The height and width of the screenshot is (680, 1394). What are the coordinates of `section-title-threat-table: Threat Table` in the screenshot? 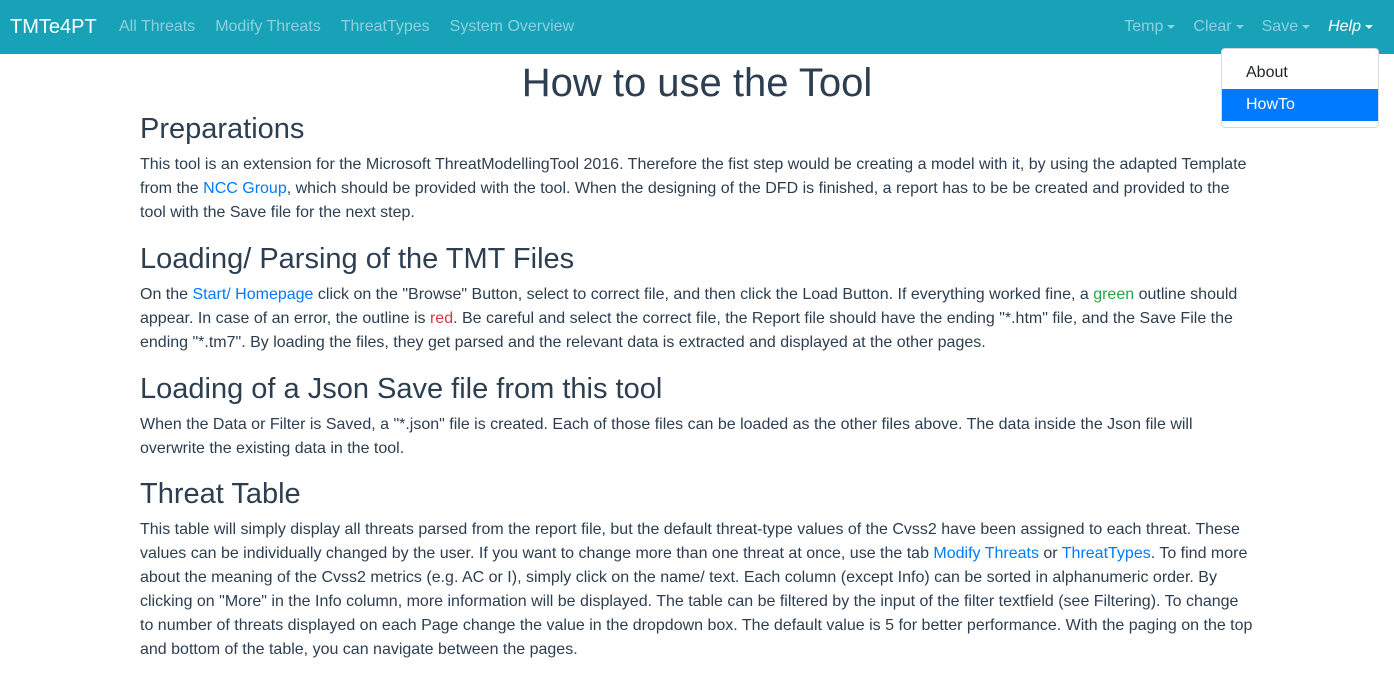 It's located at (220, 494).